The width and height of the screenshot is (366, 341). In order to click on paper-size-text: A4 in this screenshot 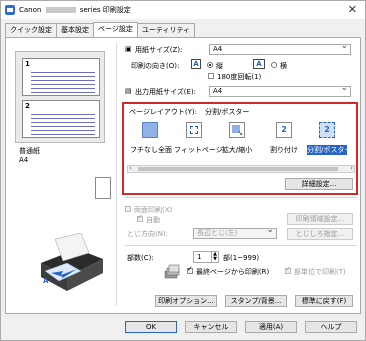, I will do `click(24, 160)`.